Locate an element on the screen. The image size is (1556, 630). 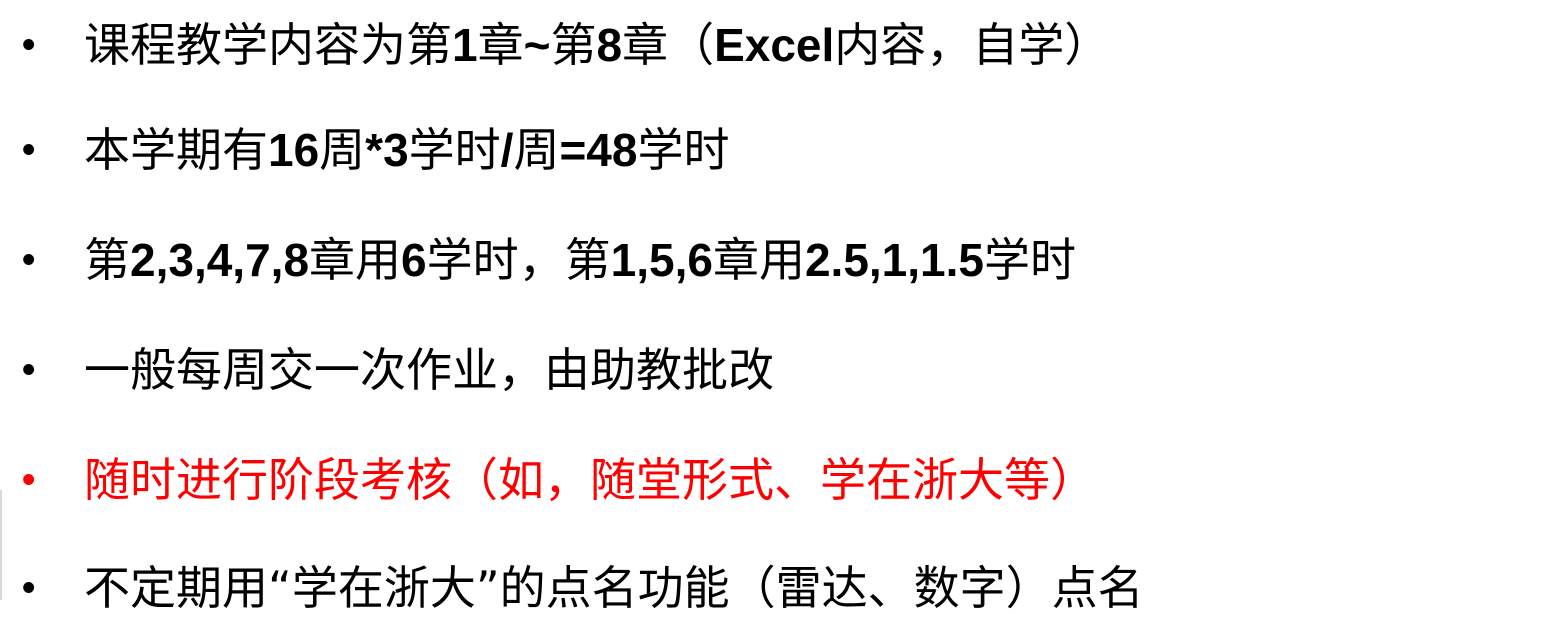
bullet-segment: 随时进行阶段考核（如，随堂形式、学在浙大等） is located at coordinates (590, 480).